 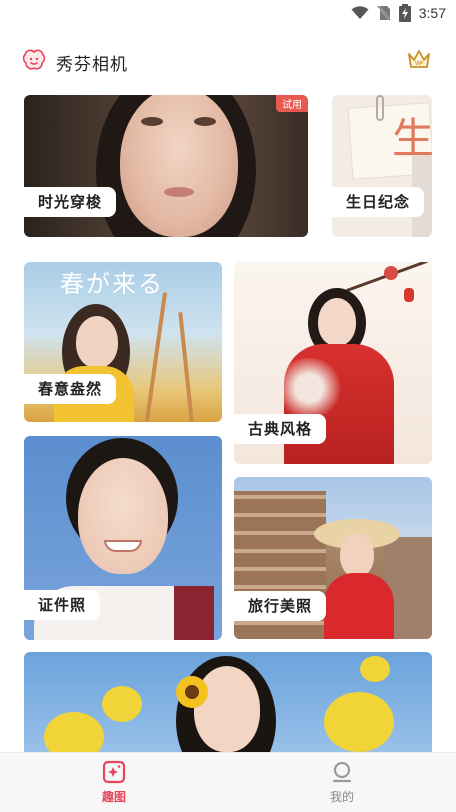 What do you see at coordinates (112, 284) in the screenshot?
I see `spring-decor-text: 春が来る` at bounding box center [112, 284].